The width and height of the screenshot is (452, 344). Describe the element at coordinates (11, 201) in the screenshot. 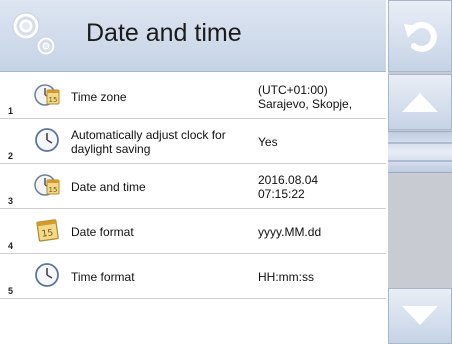

I see `row-number: 3` at that location.